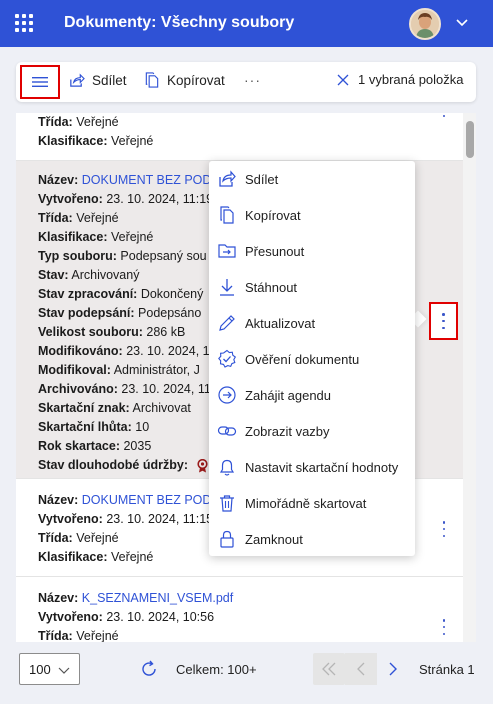 The height and width of the screenshot is (704, 493). What do you see at coordinates (126, 617) in the screenshot?
I see `field-row: Vytvořeno: 23. 10. 2024, 10:56` at bounding box center [126, 617].